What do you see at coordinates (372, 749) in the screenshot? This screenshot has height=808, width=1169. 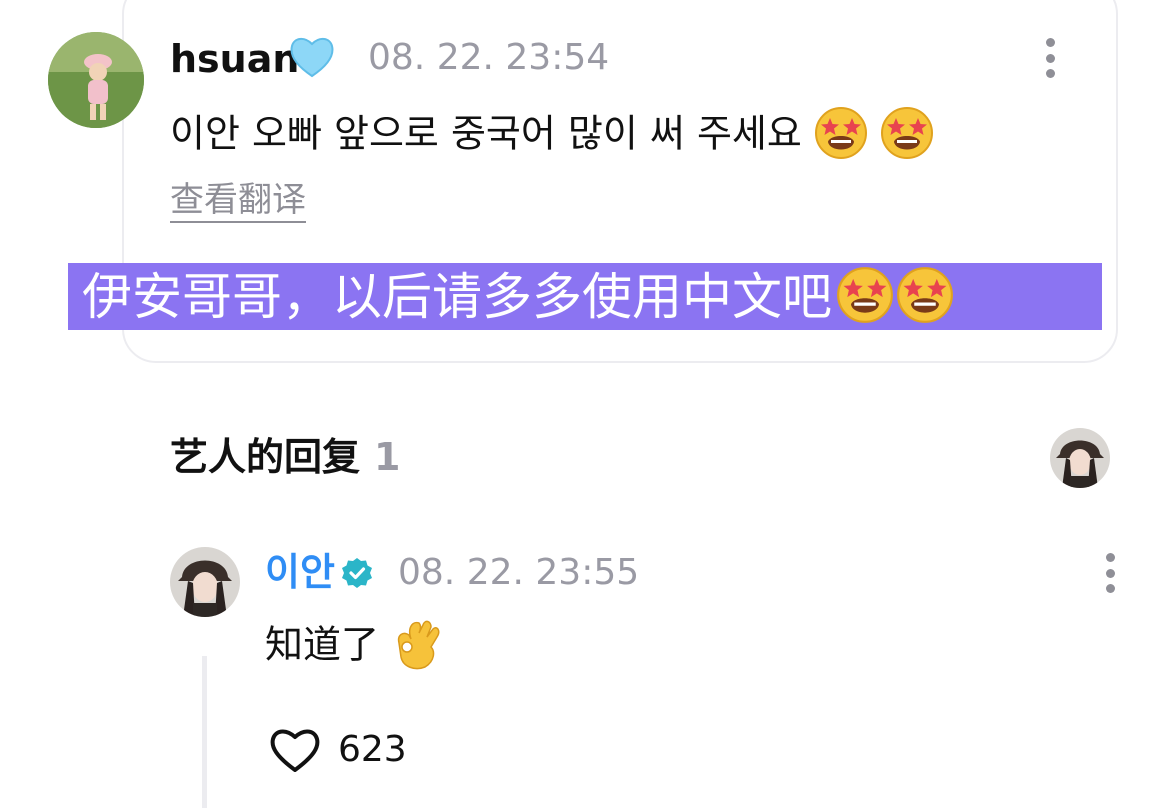 I see `like-count: 623` at bounding box center [372, 749].